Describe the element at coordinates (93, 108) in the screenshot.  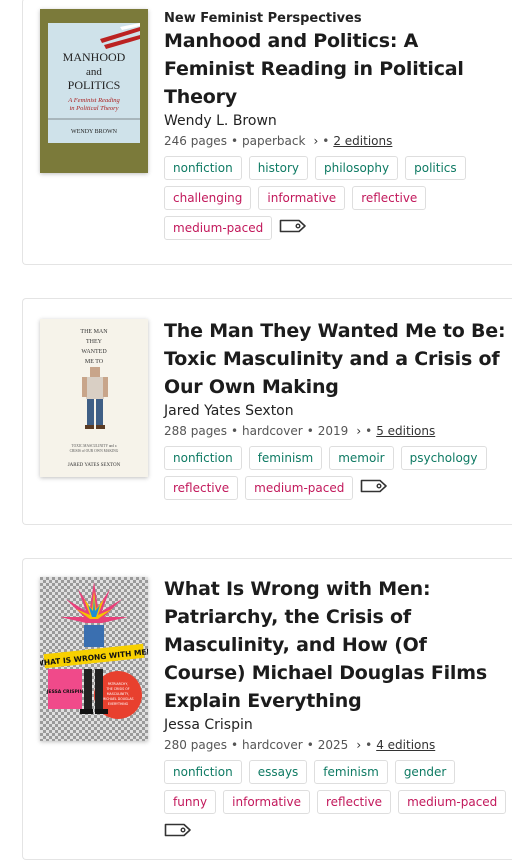
I see `svg-text: in Political Theory` at that location.